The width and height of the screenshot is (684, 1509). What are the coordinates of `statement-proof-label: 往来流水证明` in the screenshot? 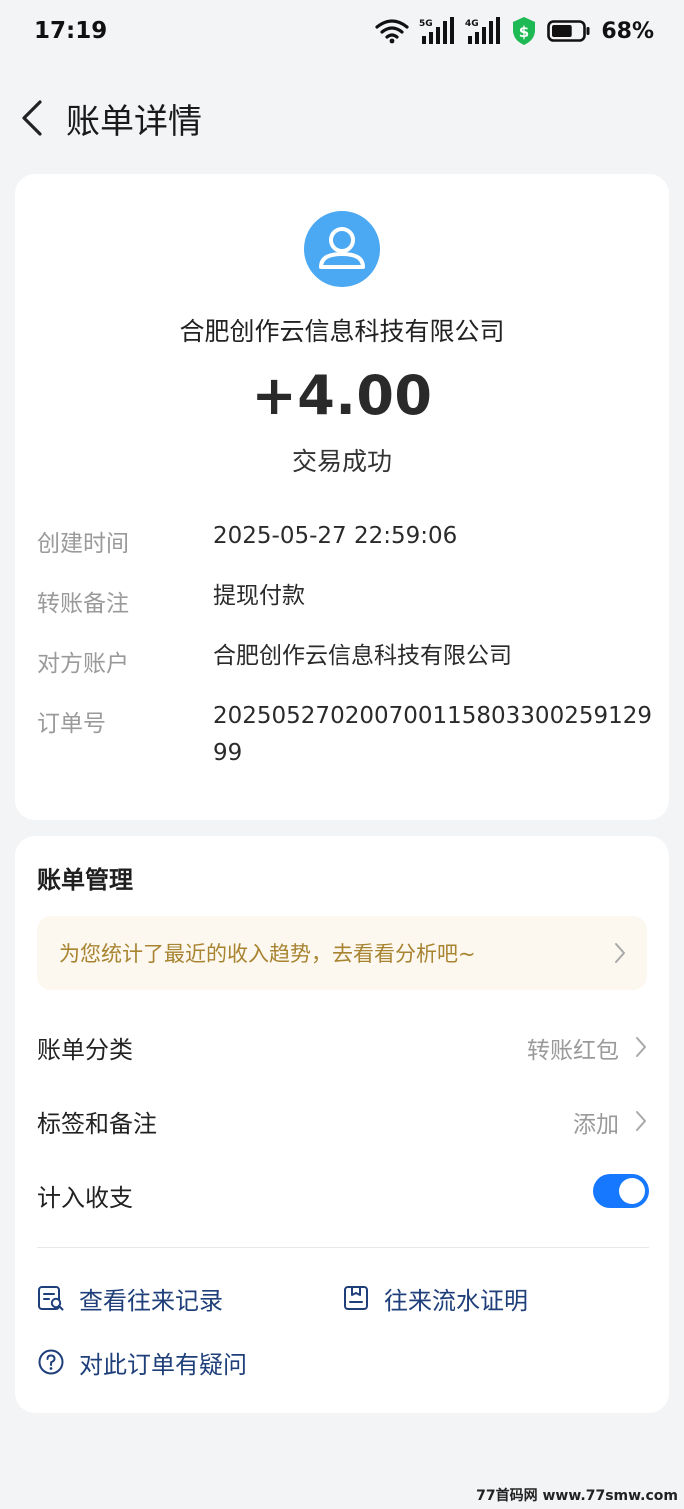 It's located at (456, 1300).